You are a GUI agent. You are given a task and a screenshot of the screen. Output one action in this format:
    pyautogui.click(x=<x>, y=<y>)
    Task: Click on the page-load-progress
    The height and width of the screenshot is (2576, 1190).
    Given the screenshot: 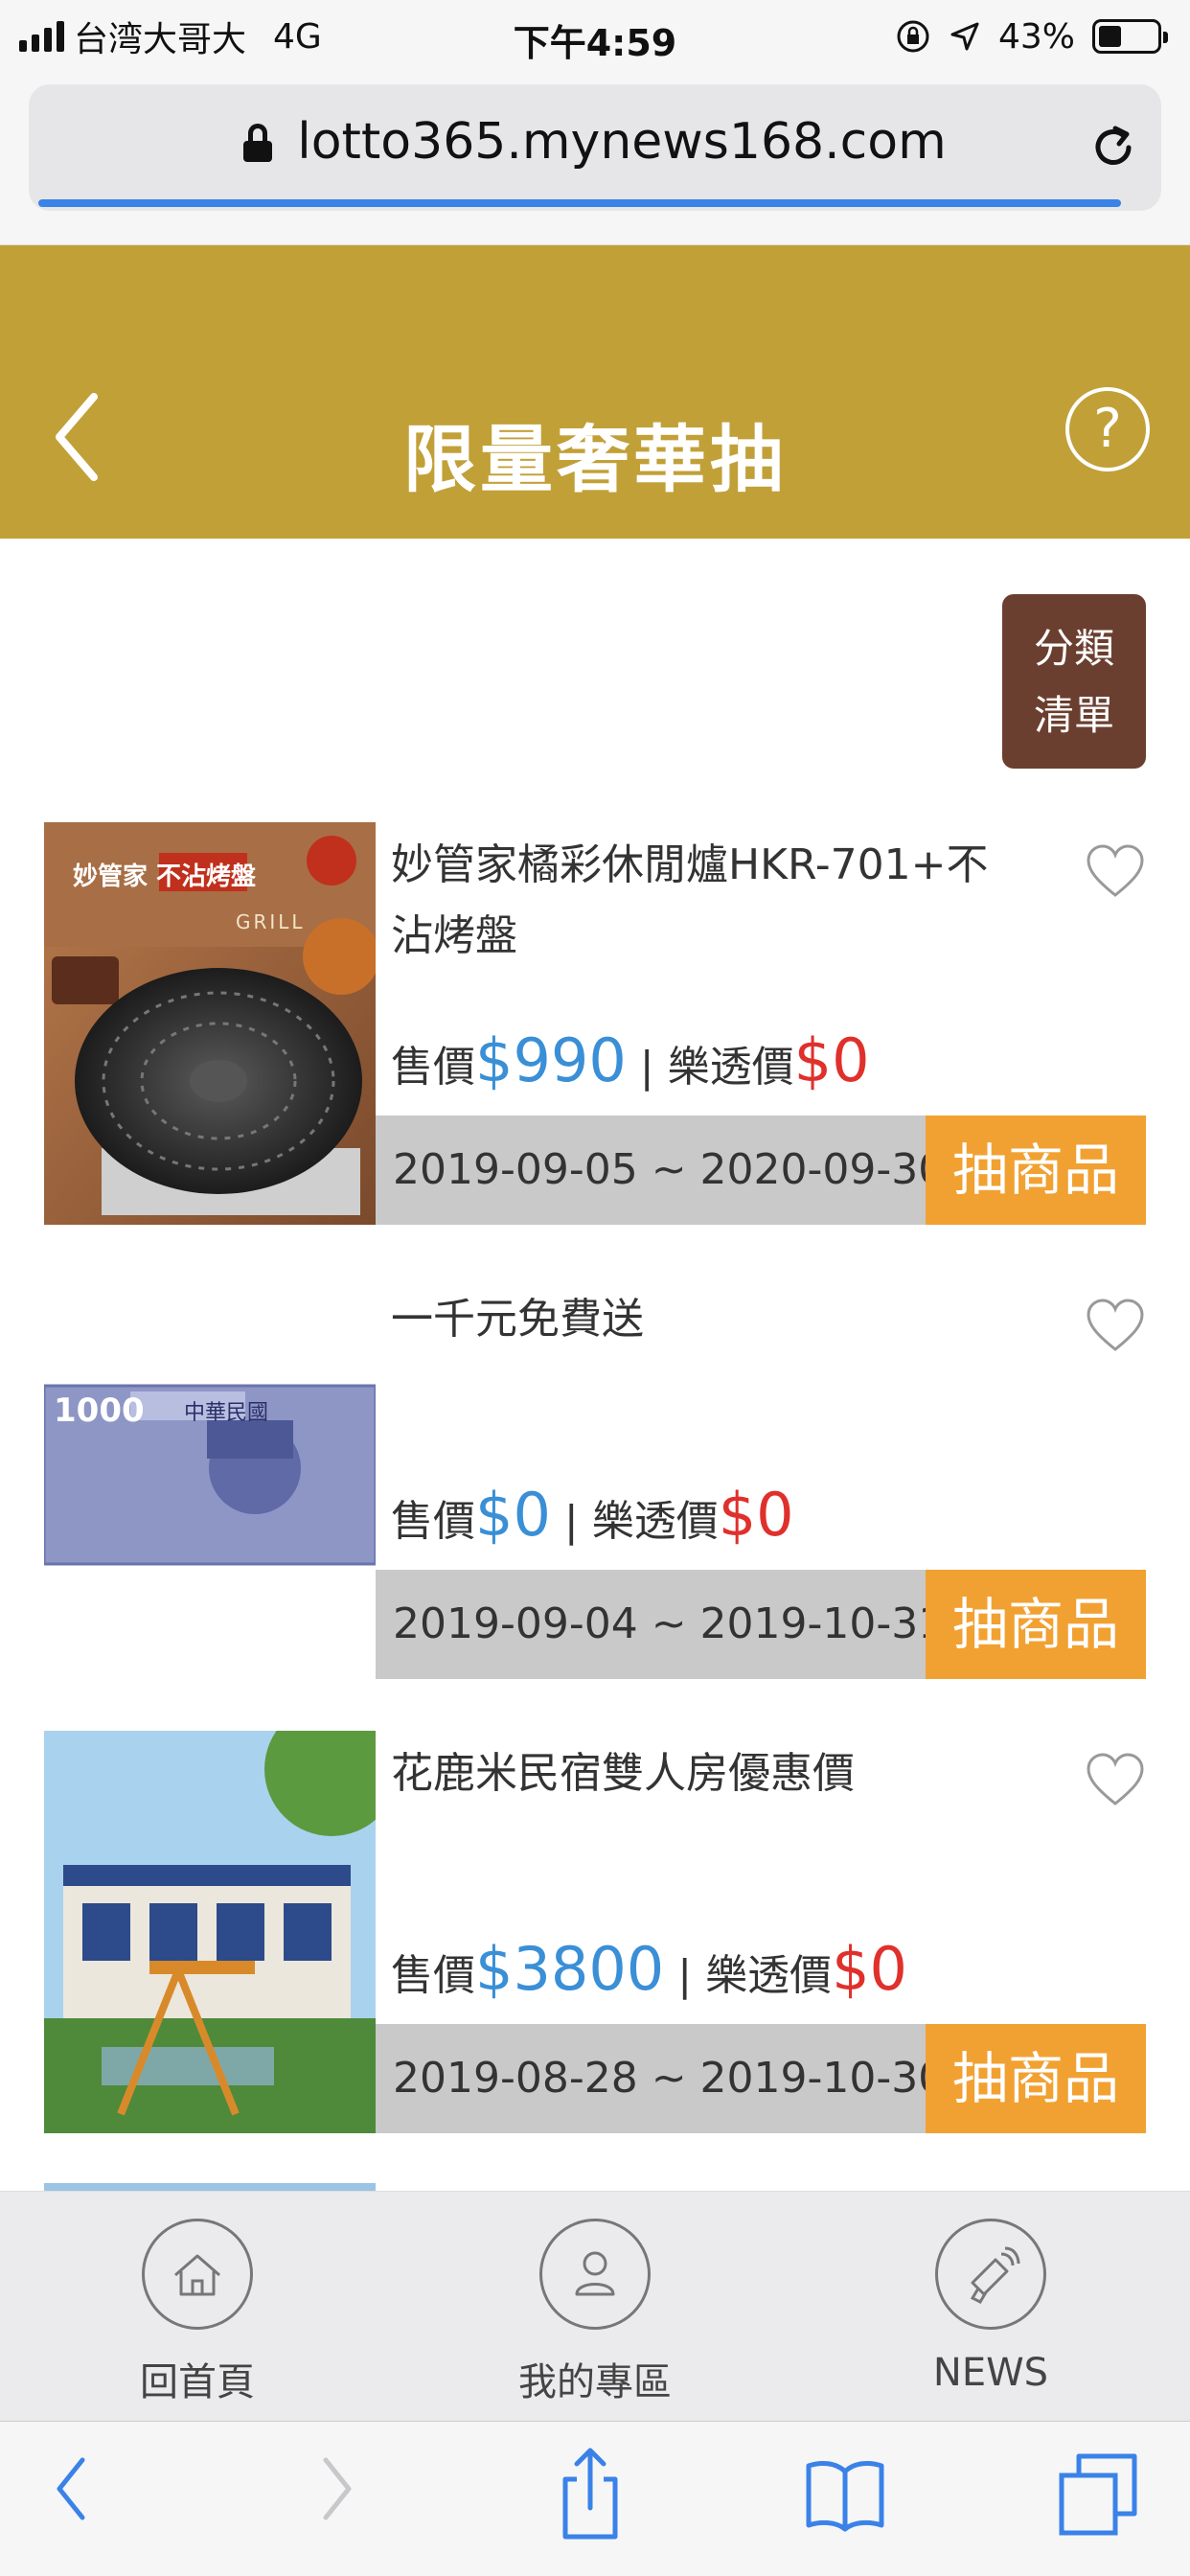 What is the action you would take?
    pyautogui.click(x=579, y=203)
    